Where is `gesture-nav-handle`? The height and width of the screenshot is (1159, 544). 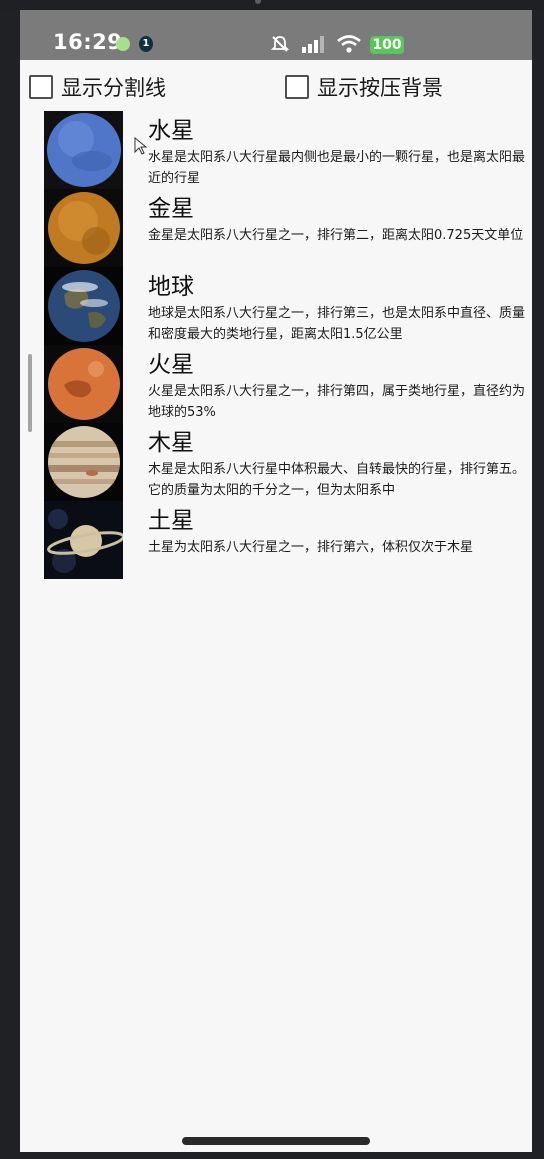
gesture-nav-handle is located at coordinates (276, 1141).